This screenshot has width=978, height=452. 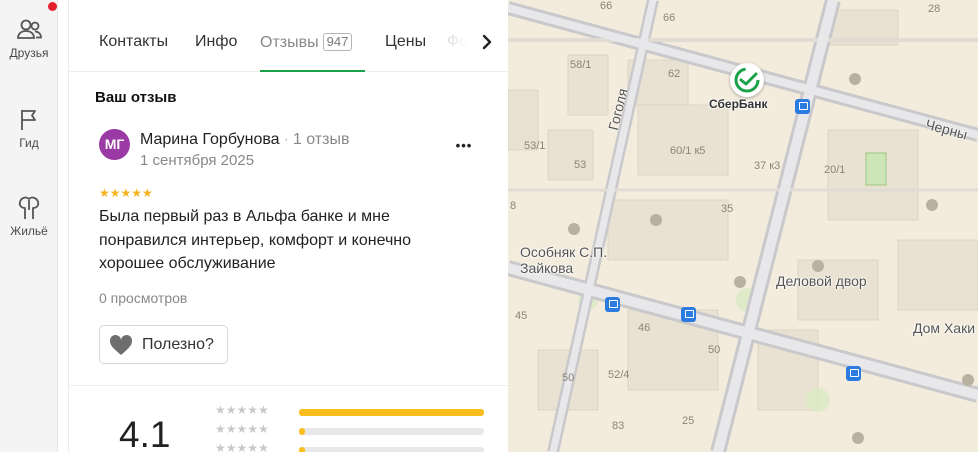 What do you see at coordinates (29, 53) in the screenshot?
I see `friends-label: Друзья` at bounding box center [29, 53].